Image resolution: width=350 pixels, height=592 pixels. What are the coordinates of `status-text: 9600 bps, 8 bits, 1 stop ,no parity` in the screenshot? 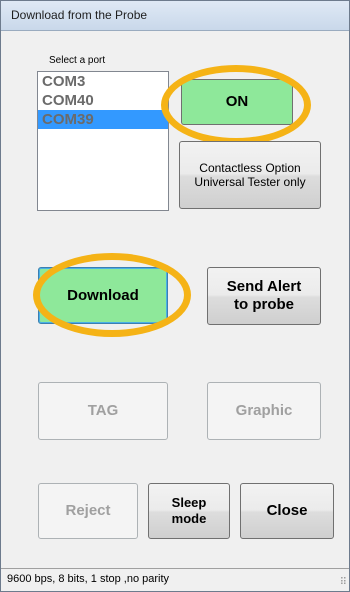 It's located at (88, 579).